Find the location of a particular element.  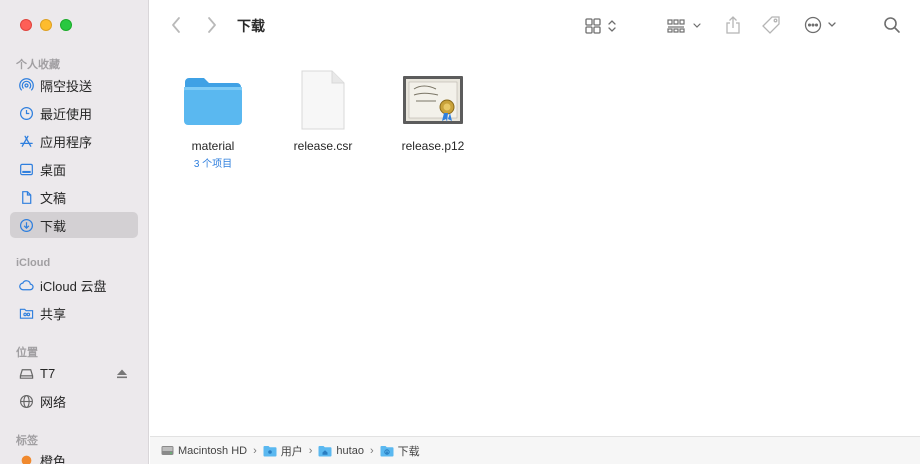

sidebar-item-applications: 应用程序 is located at coordinates (74, 141).